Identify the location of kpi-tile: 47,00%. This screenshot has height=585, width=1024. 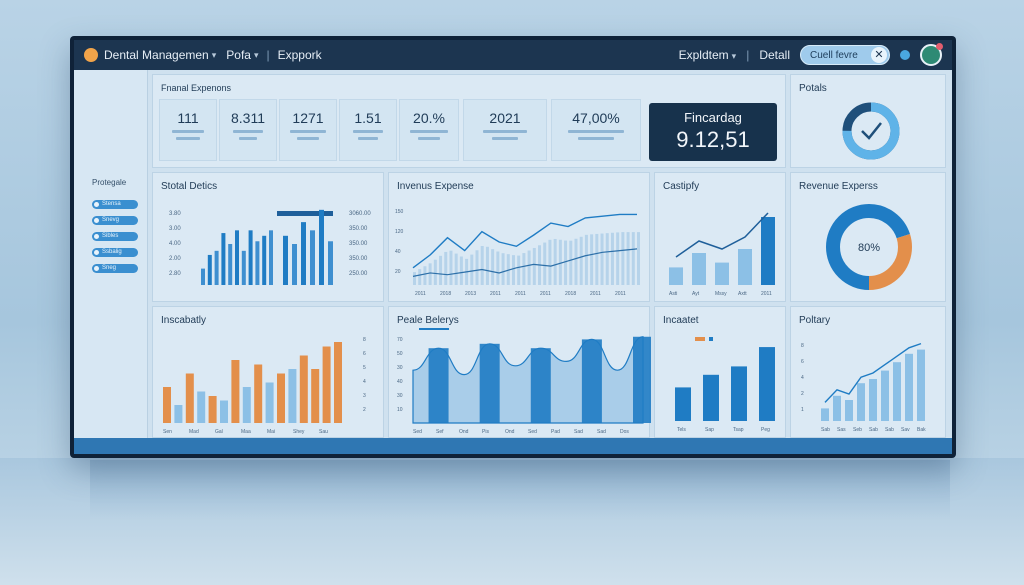
(596, 130).